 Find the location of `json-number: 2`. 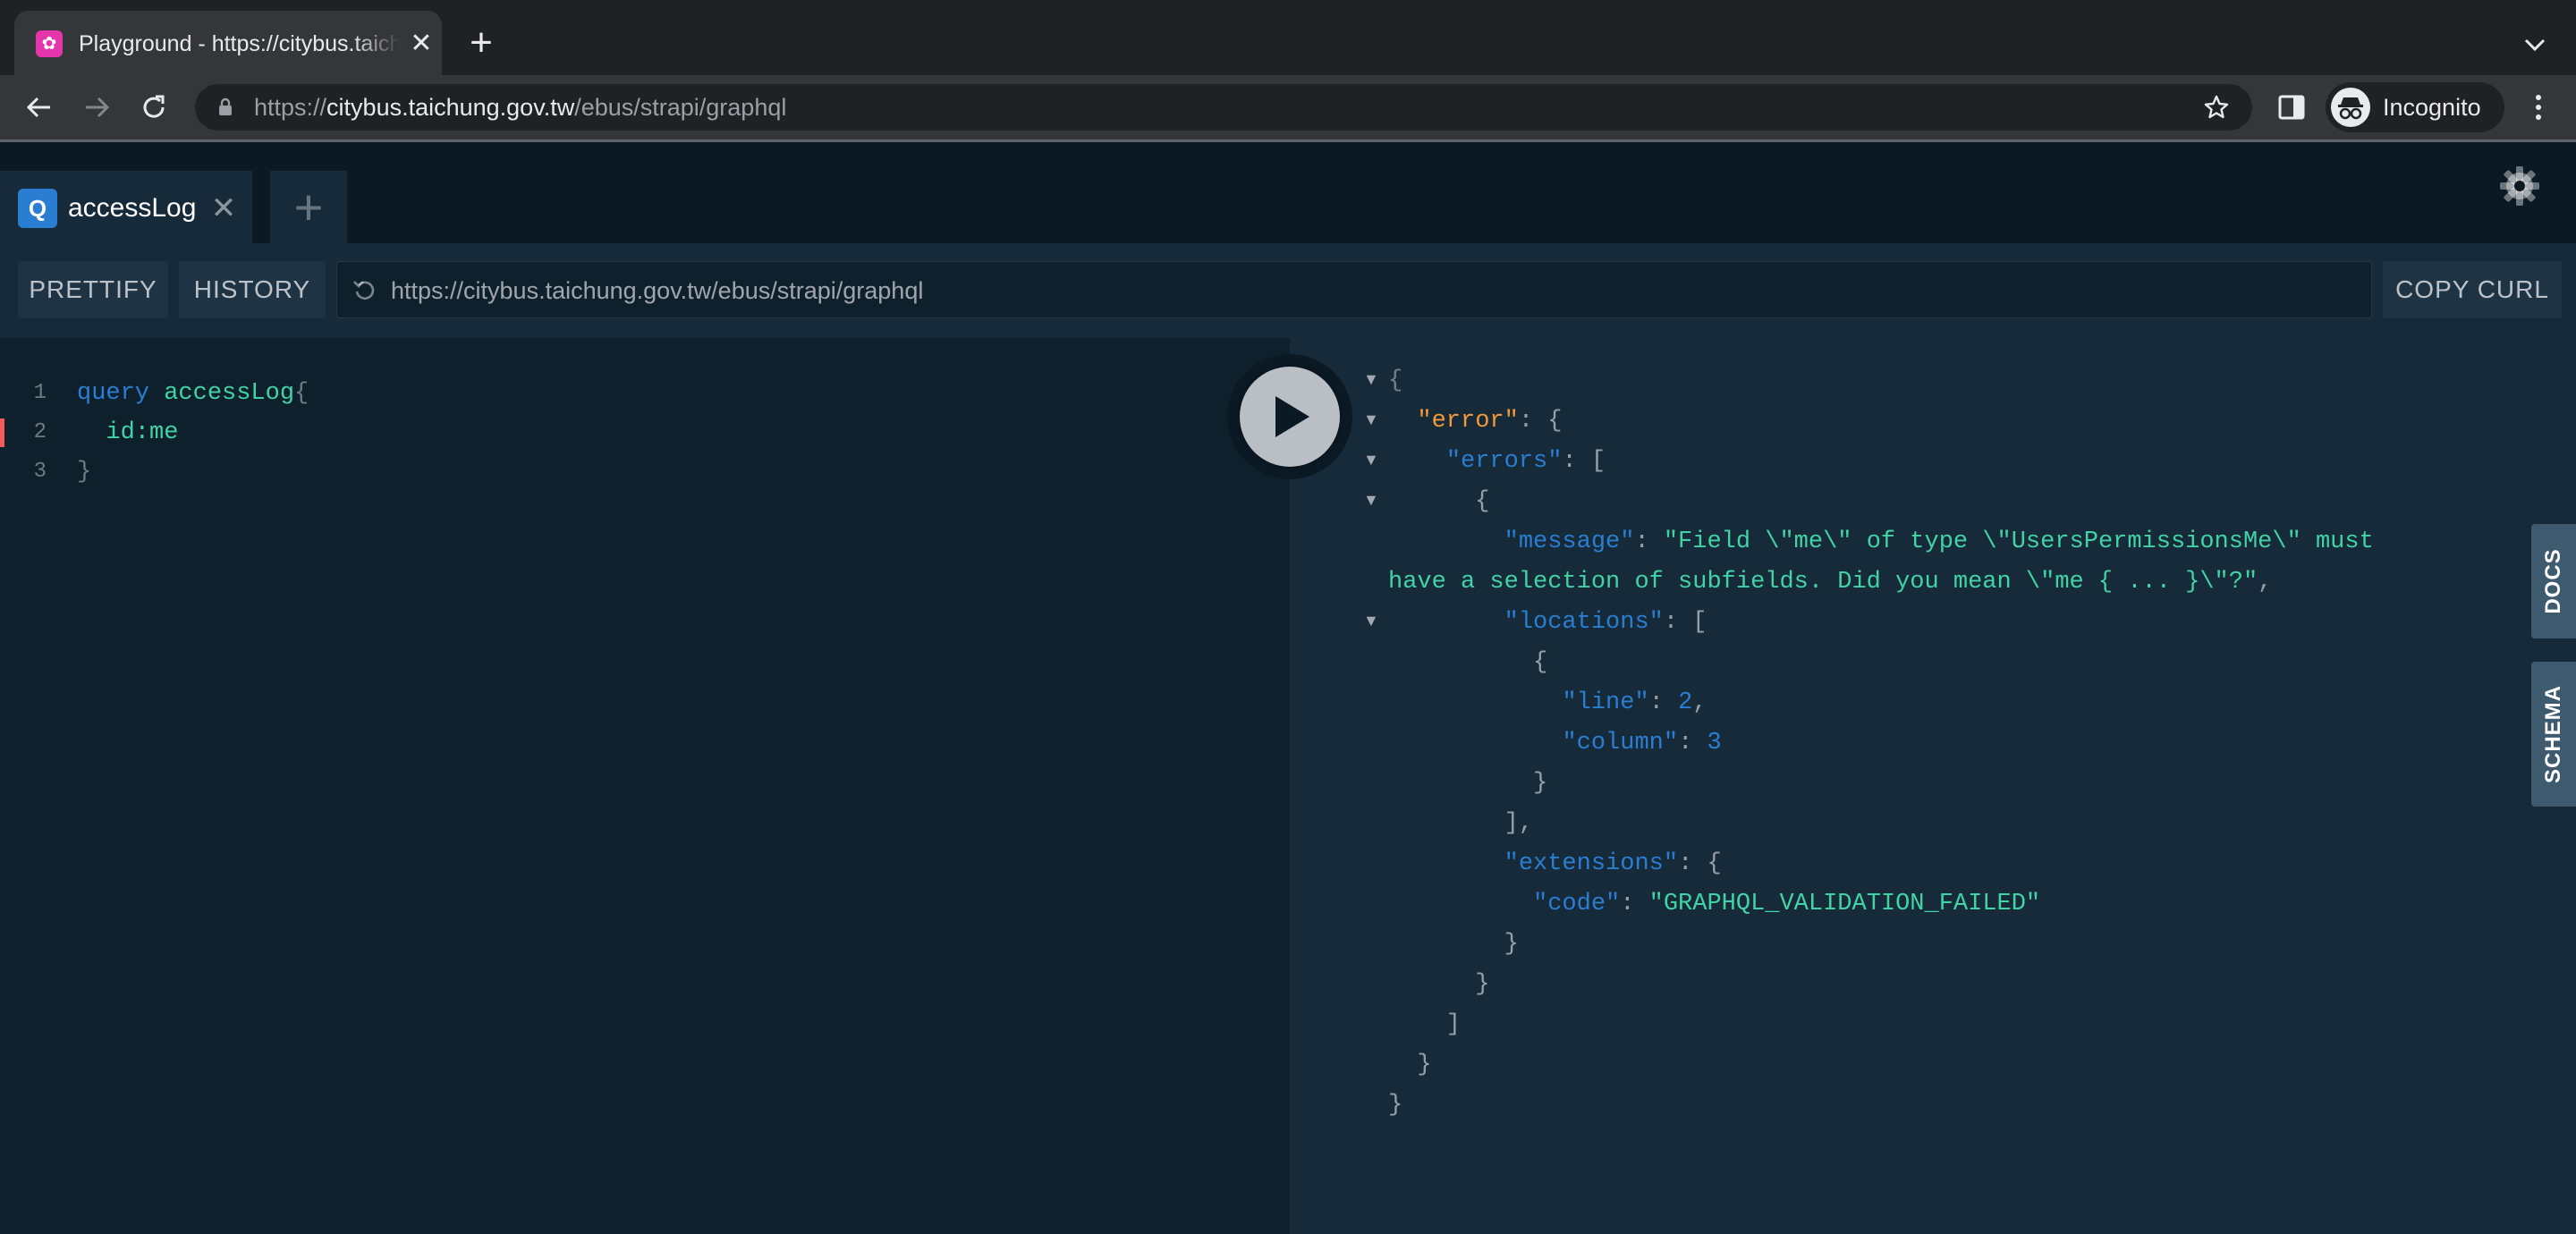

json-number: 2 is located at coordinates (1685, 702).